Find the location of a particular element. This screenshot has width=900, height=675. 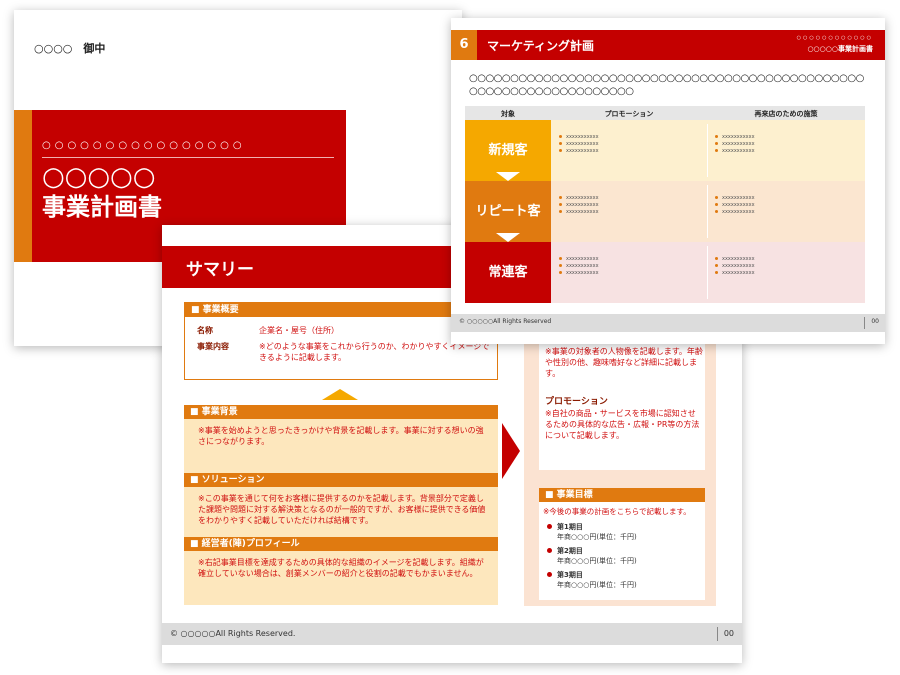

cover-subtitle: 事業計画書 is located at coordinates (102, 207).